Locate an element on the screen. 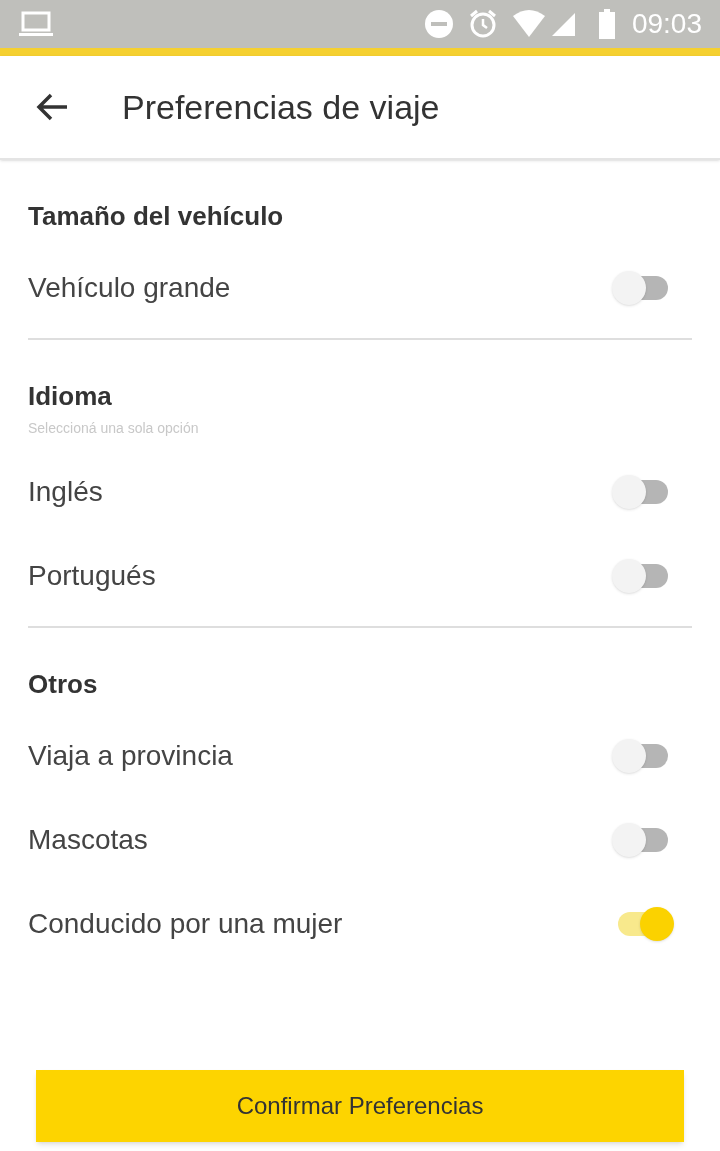  back-arrow-icon is located at coordinates (52, 107).